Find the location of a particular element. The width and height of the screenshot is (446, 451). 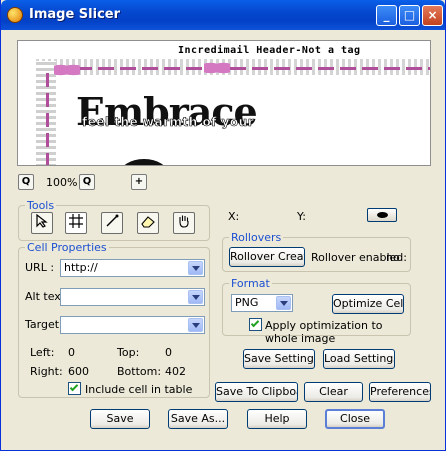

rollovers-legend: Rollovers is located at coordinates (256, 237).